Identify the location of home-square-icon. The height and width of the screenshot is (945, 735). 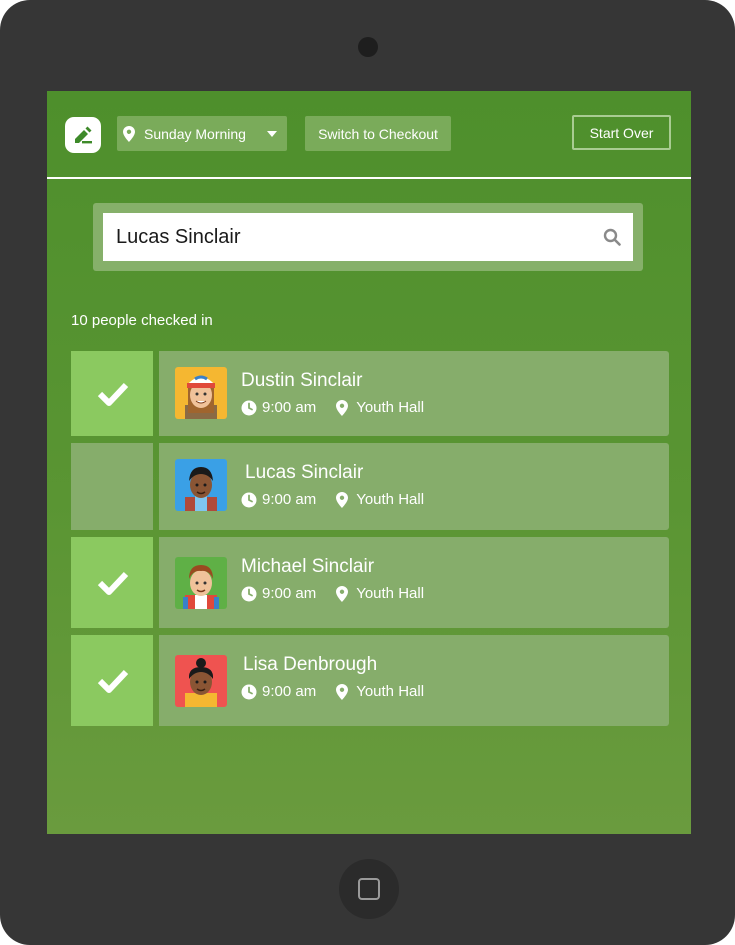
(369, 889).